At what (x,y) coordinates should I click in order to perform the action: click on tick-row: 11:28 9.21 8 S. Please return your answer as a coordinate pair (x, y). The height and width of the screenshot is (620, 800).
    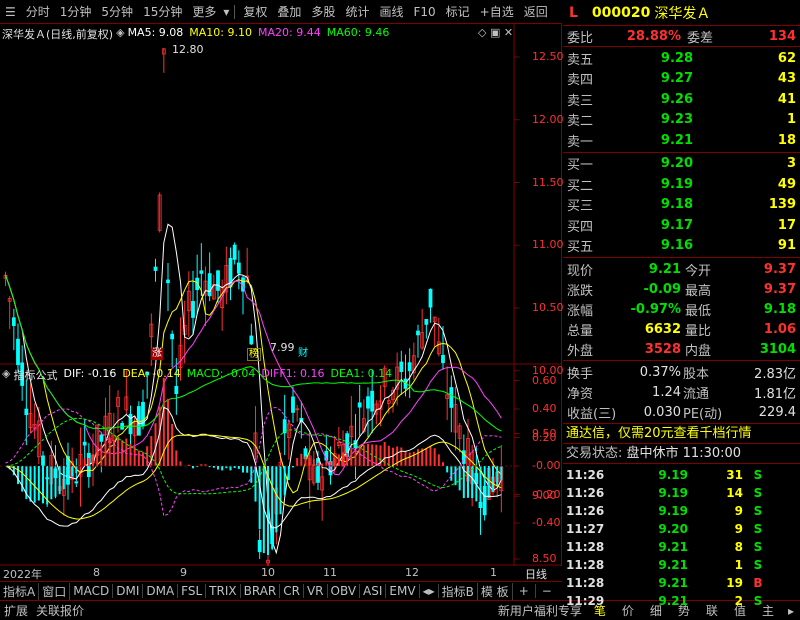
    Looking at the image, I should click on (681, 547).